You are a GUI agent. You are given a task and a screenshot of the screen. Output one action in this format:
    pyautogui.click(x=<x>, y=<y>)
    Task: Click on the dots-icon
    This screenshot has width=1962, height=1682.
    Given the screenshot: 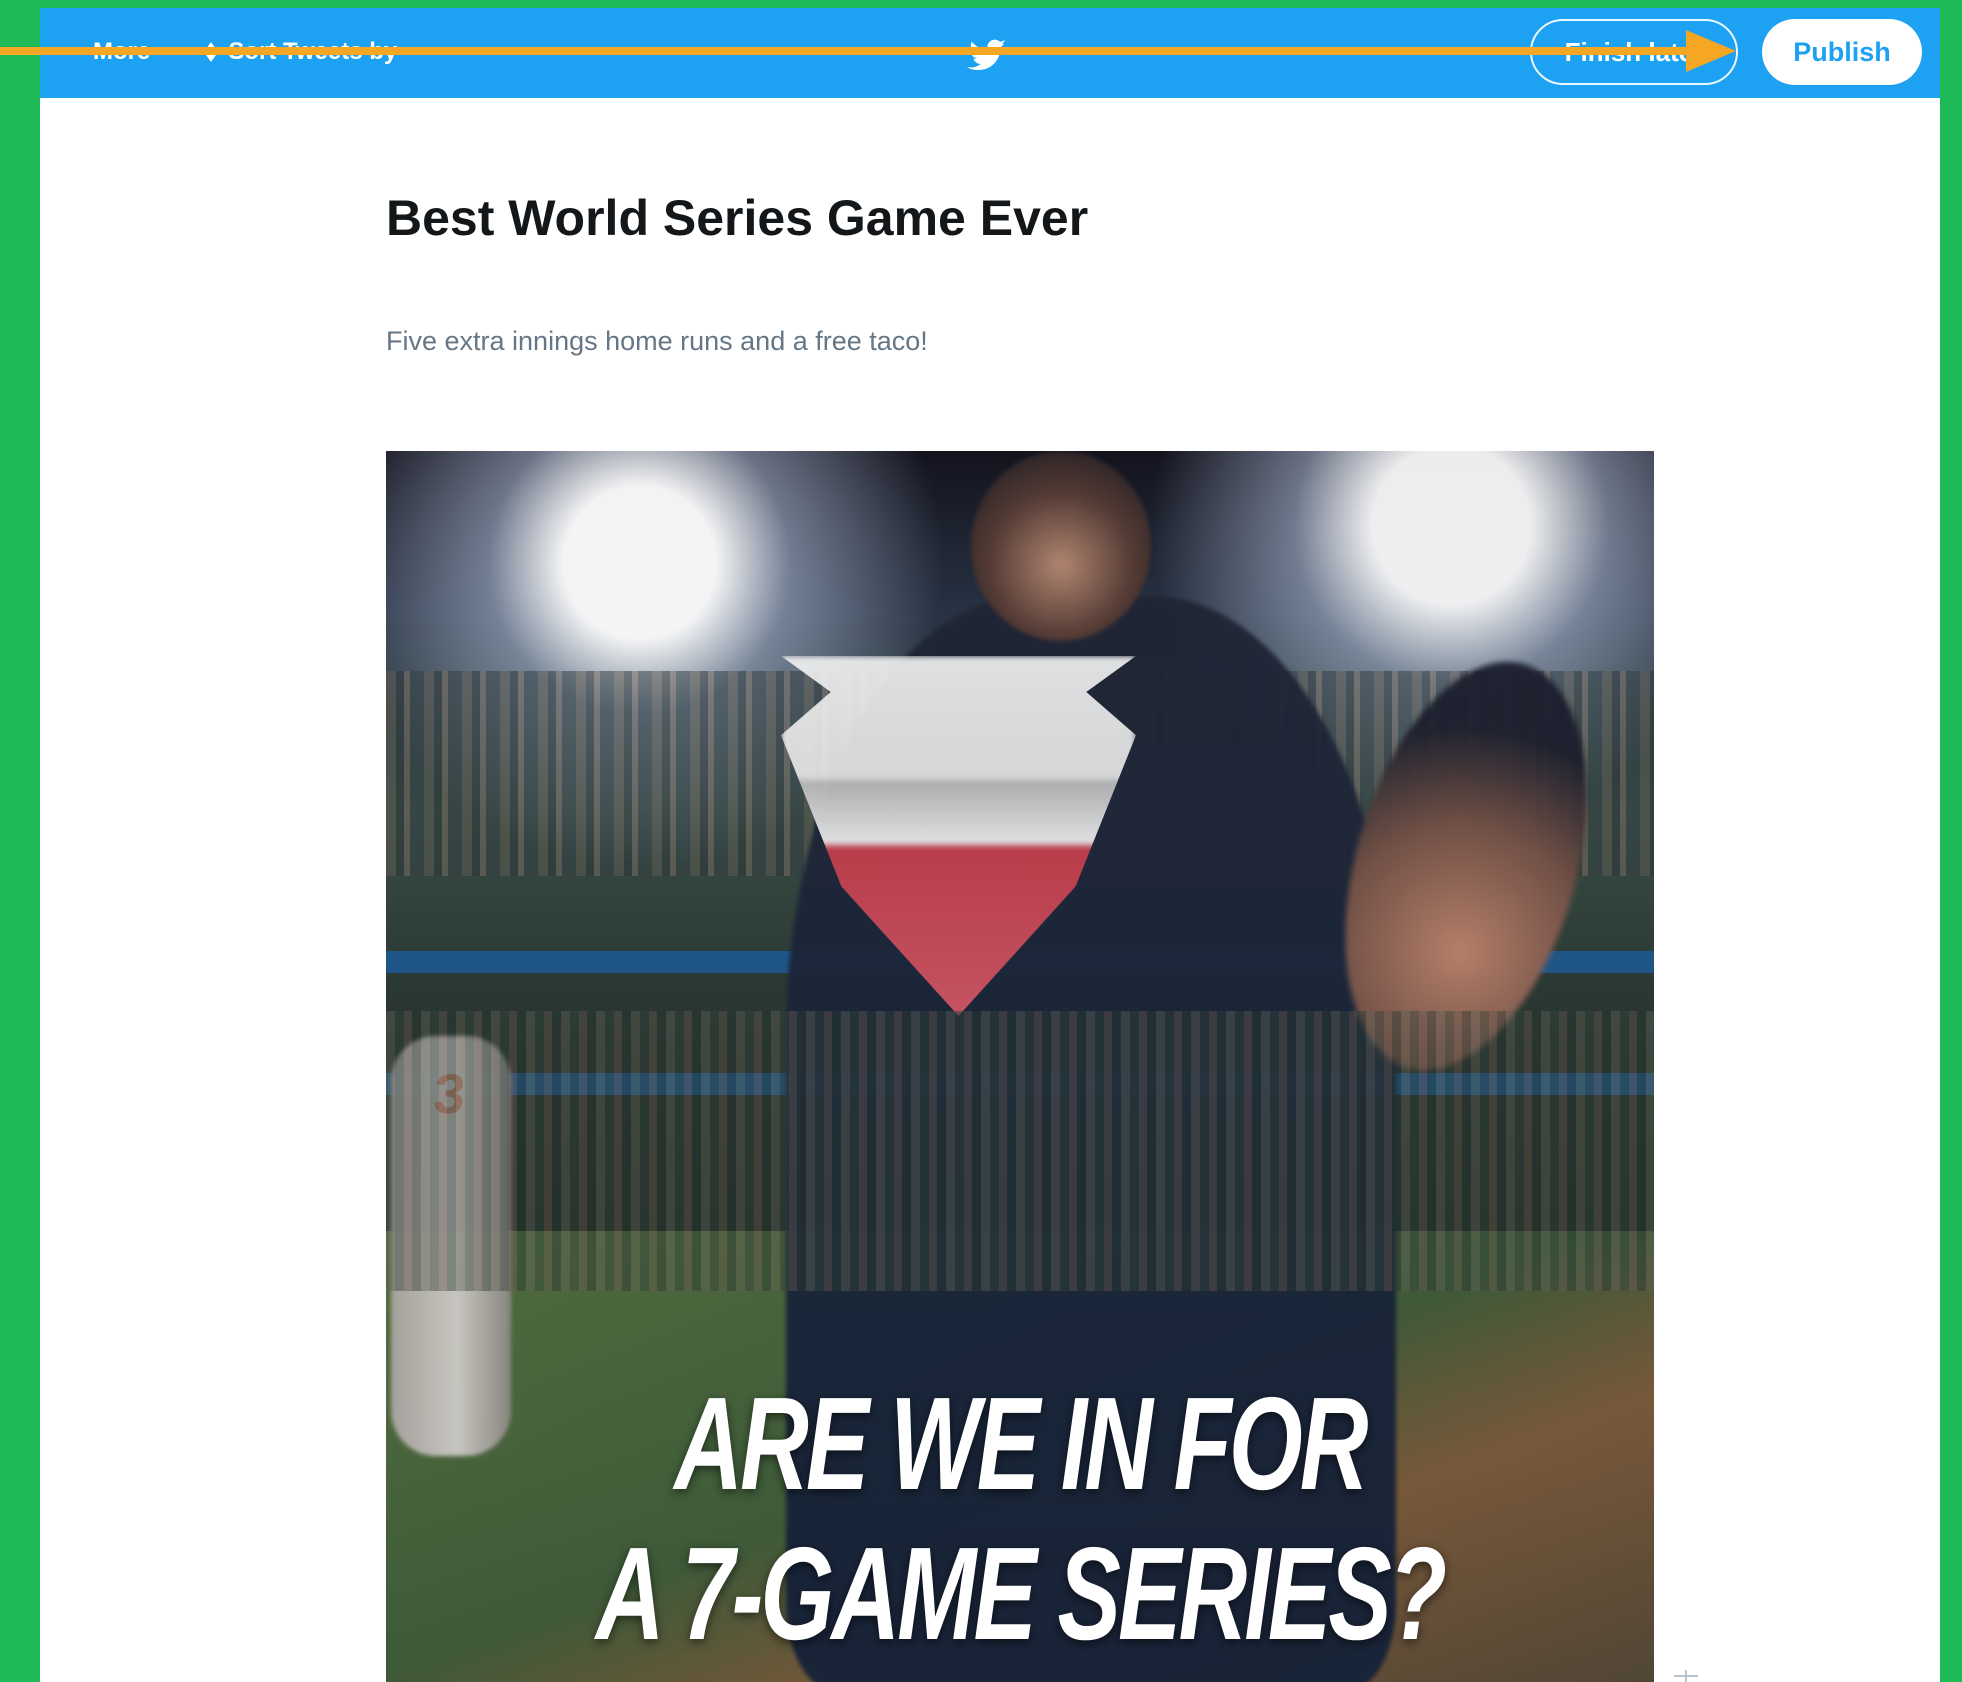 What is the action you would take?
    pyautogui.click(x=71, y=52)
    